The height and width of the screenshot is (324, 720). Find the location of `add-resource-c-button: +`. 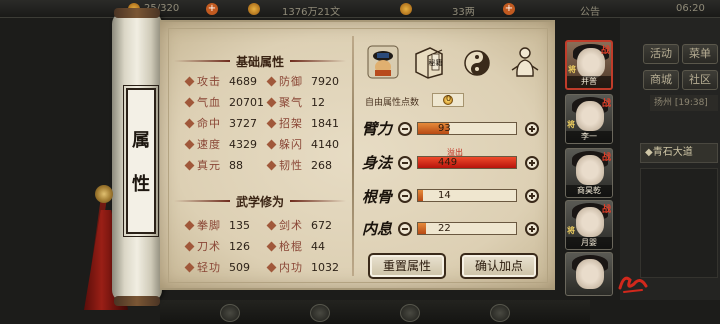

add-resource-c-button: + is located at coordinates (509, 9).